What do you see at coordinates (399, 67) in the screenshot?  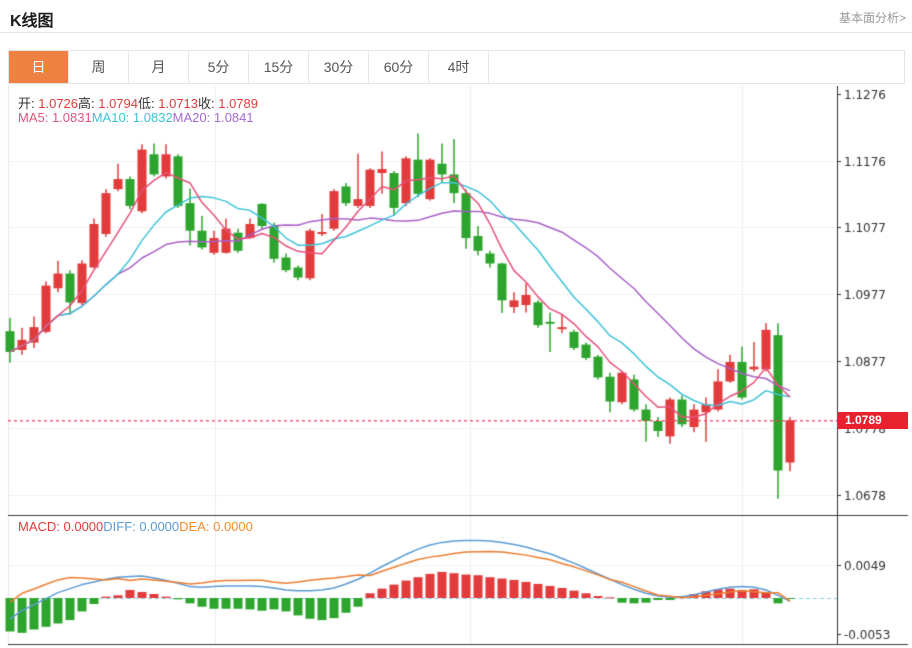 I see `tab-60分: 60分` at bounding box center [399, 67].